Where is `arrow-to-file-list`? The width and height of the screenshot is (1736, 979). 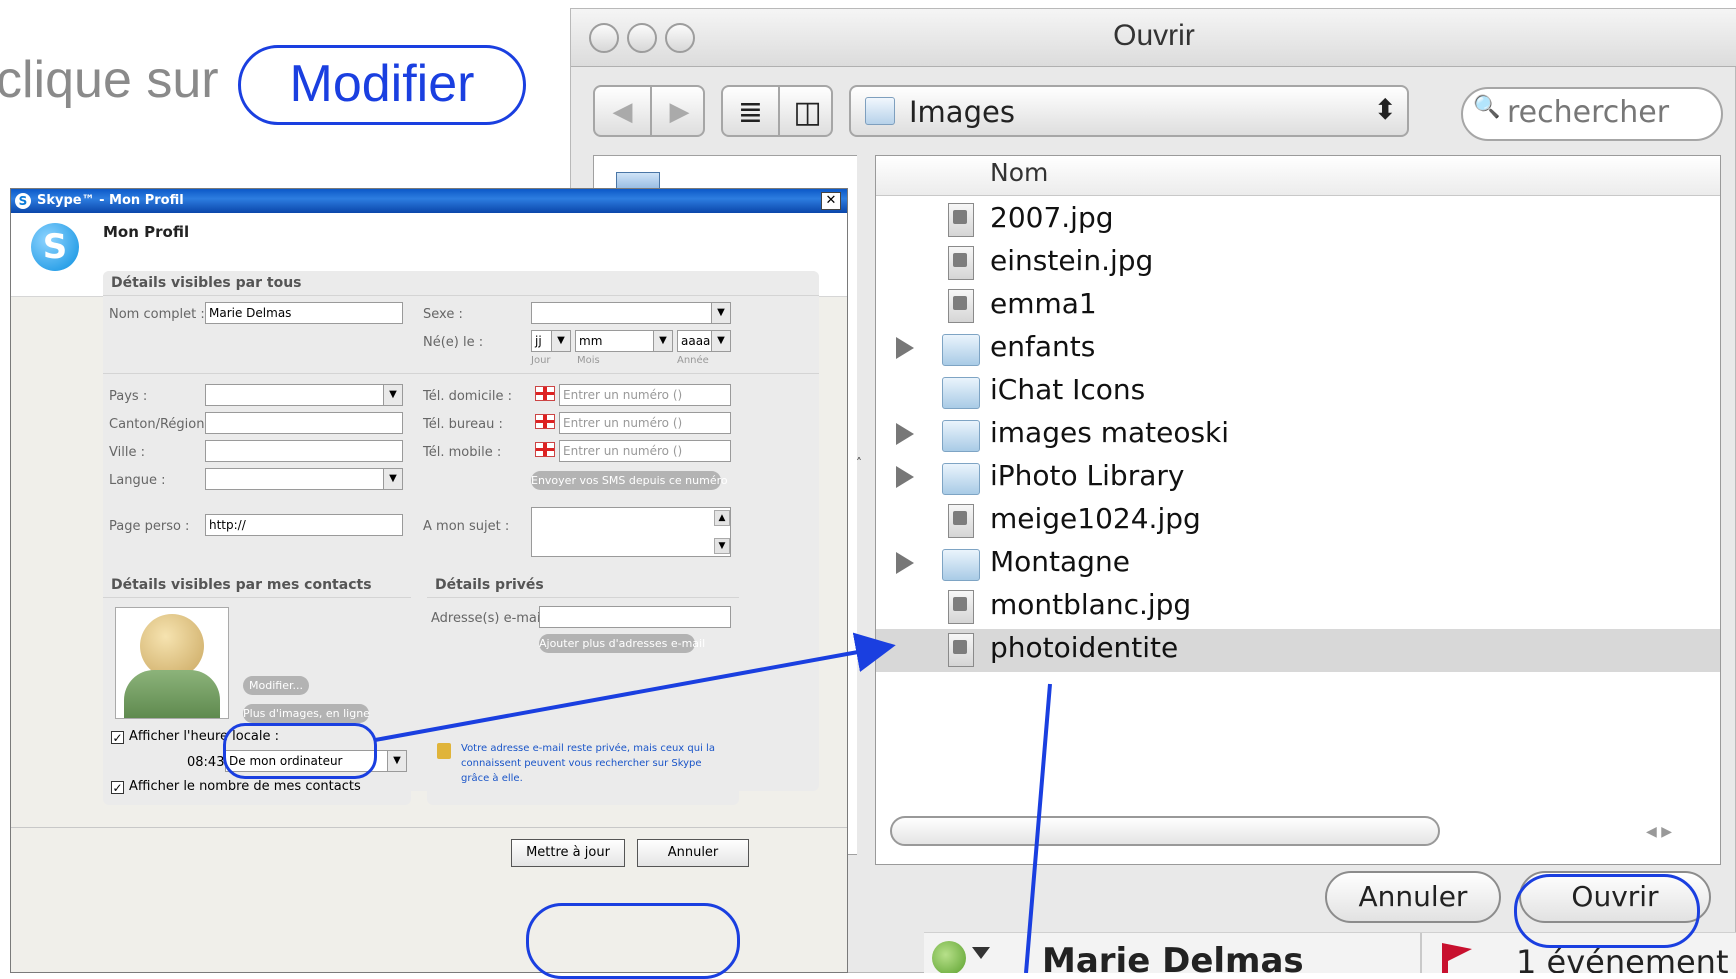
arrow-to-file-list is located at coordinates (635, 687).